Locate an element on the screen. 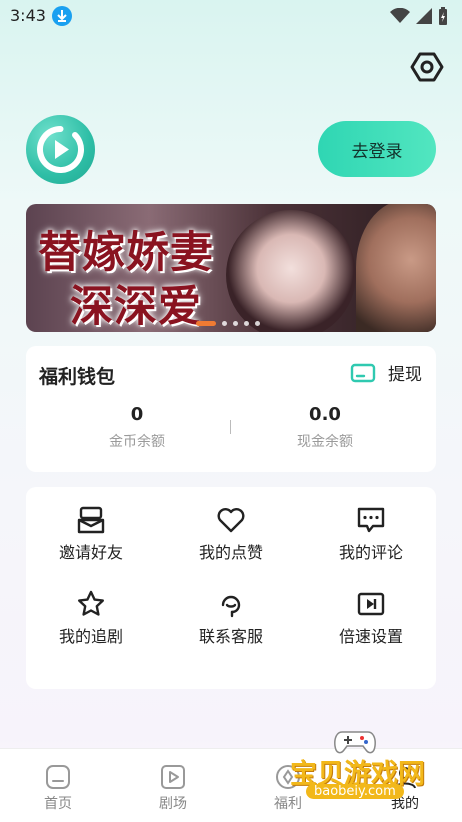 The height and width of the screenshot is (822, 462). banner-title-line2: 深深爱 is located at coordinates (136, 307).